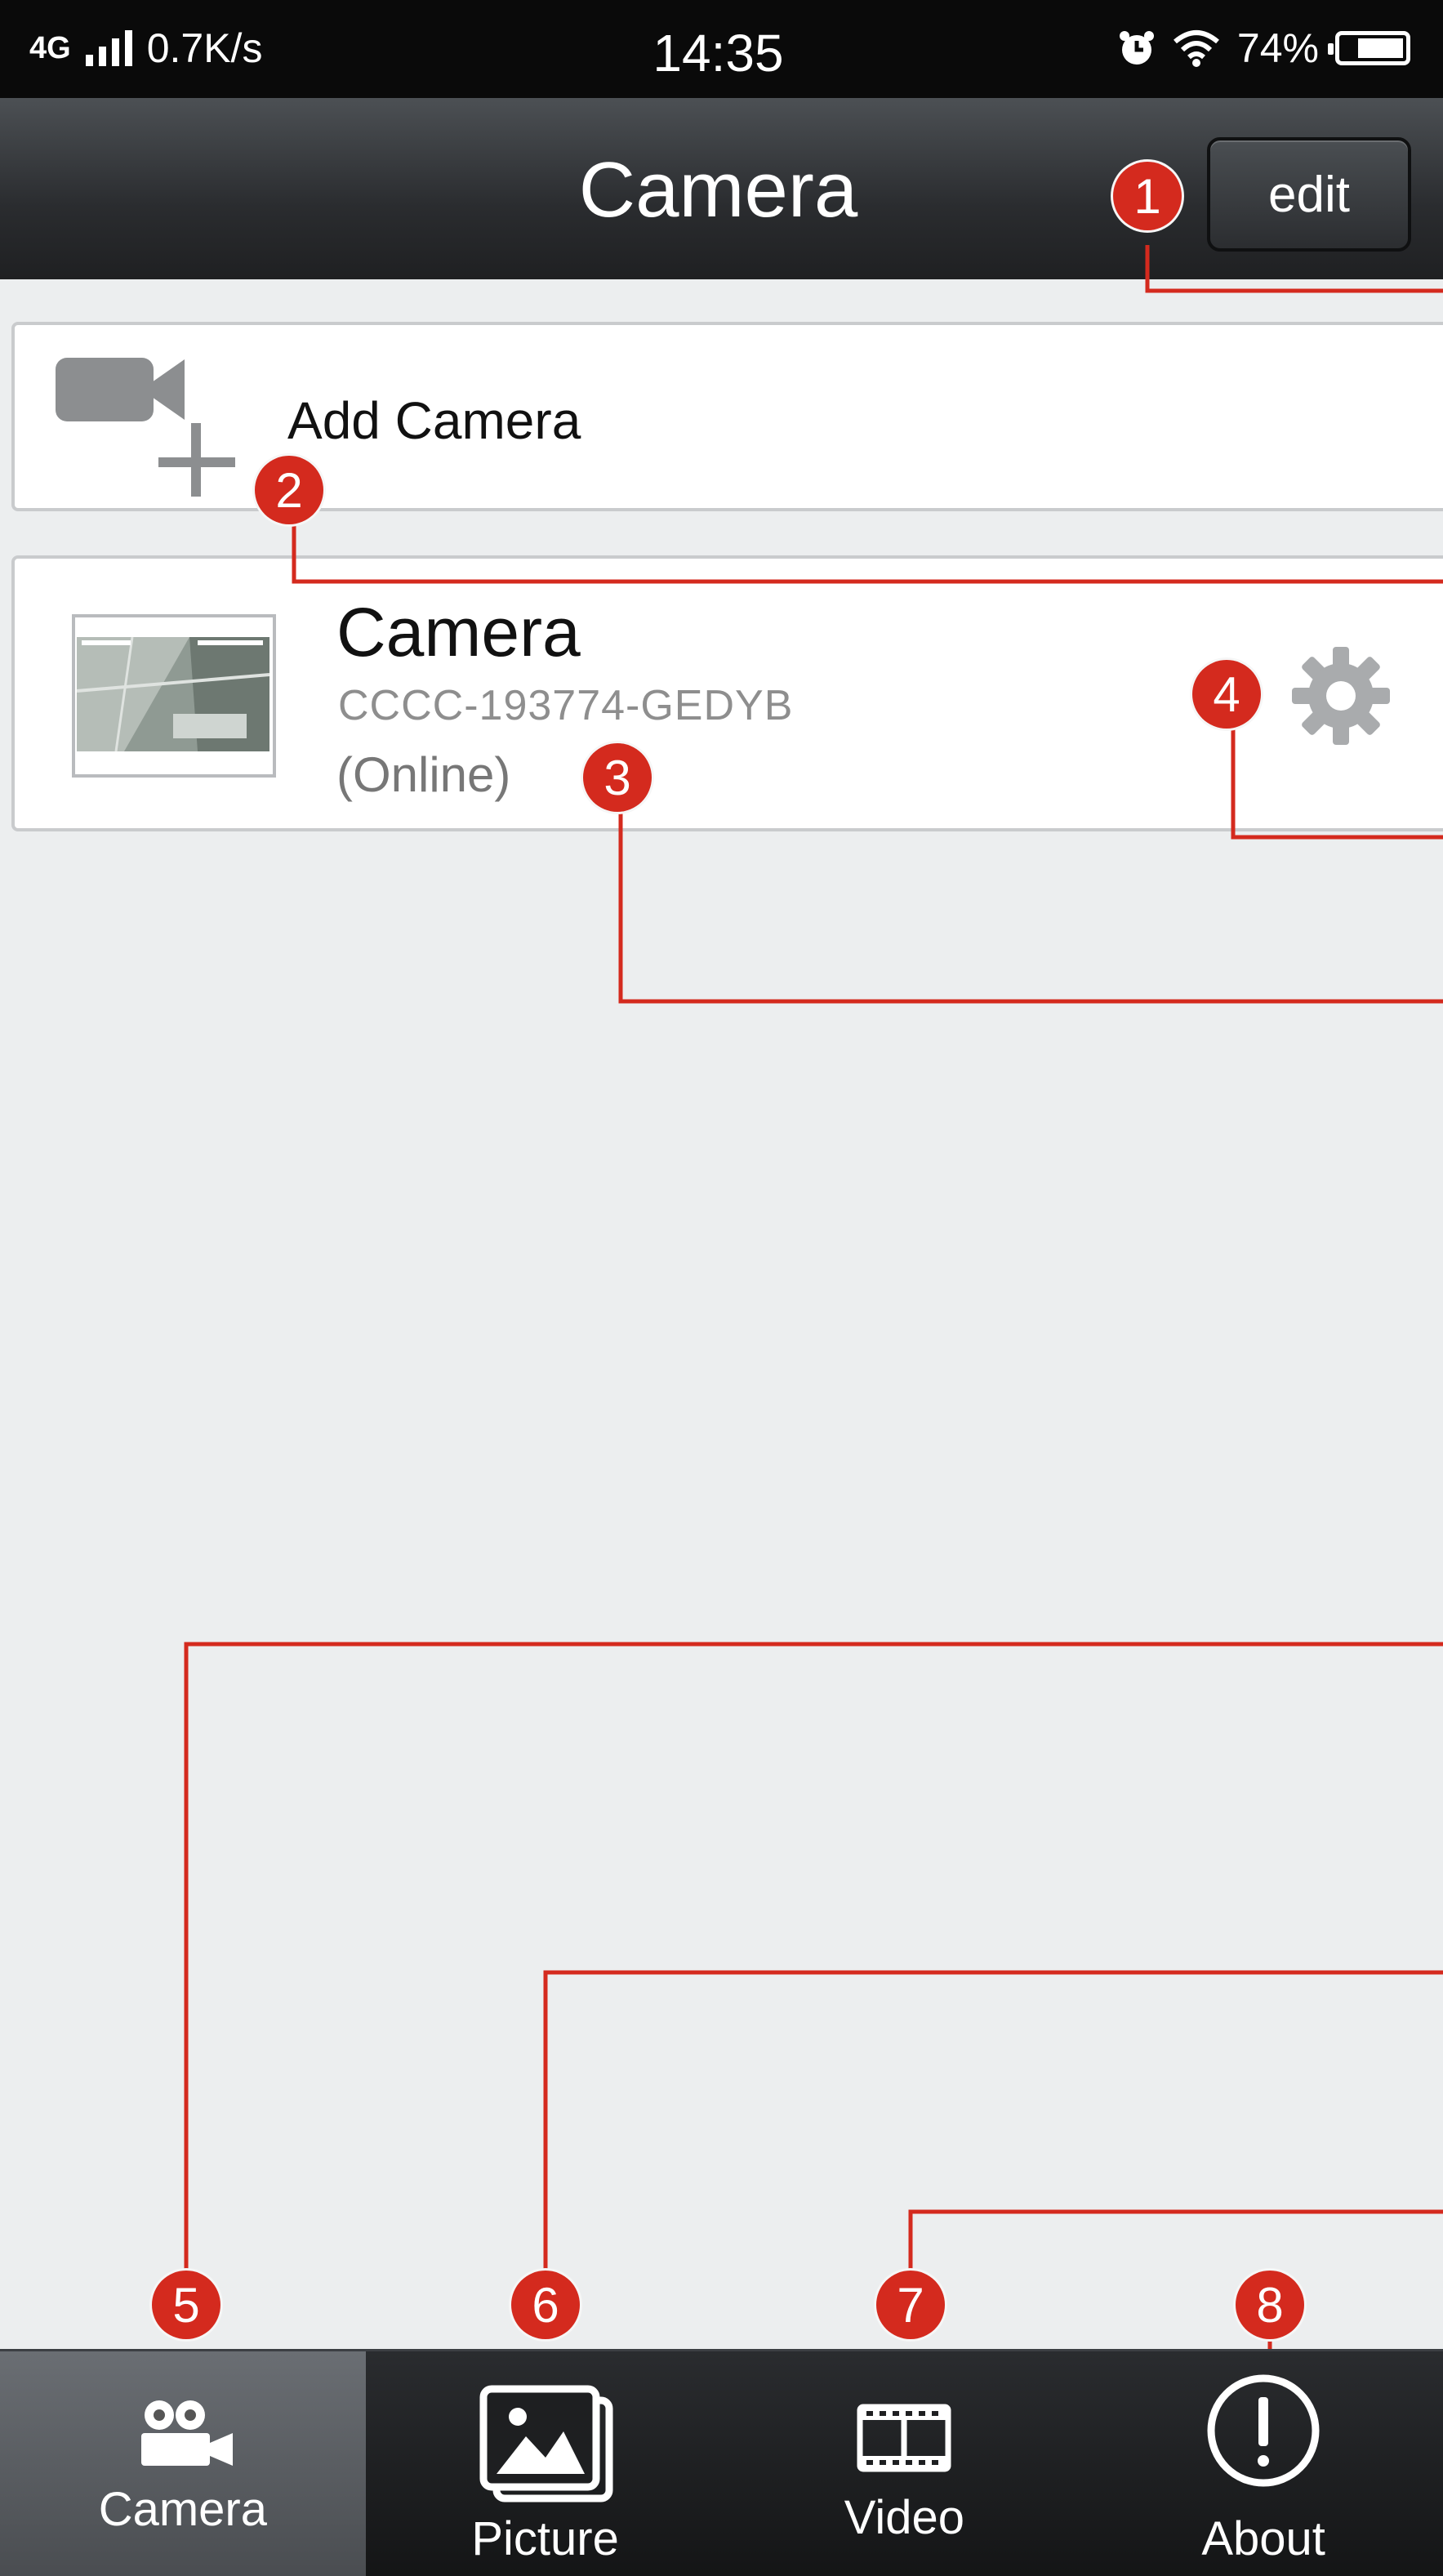 This screenshot has height=2576, width=1443. Describe the element at coordinates (1148, 196) in the screenshot. I see `annotation-marker-1: 1` at that location.